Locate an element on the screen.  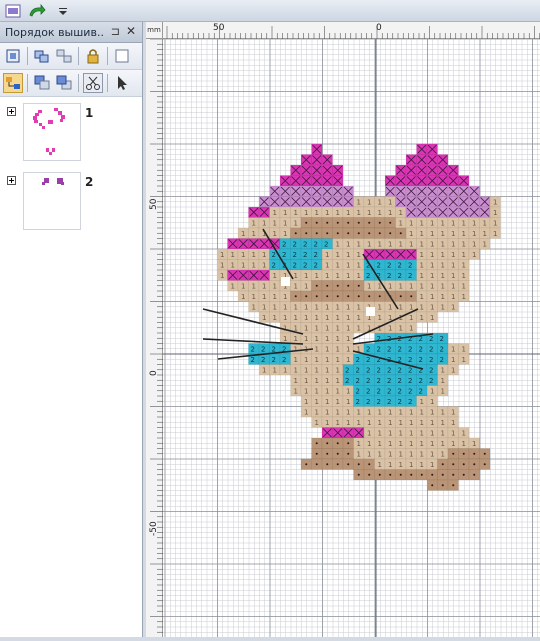
ungroup-icon is located at coordinates (64, 56).